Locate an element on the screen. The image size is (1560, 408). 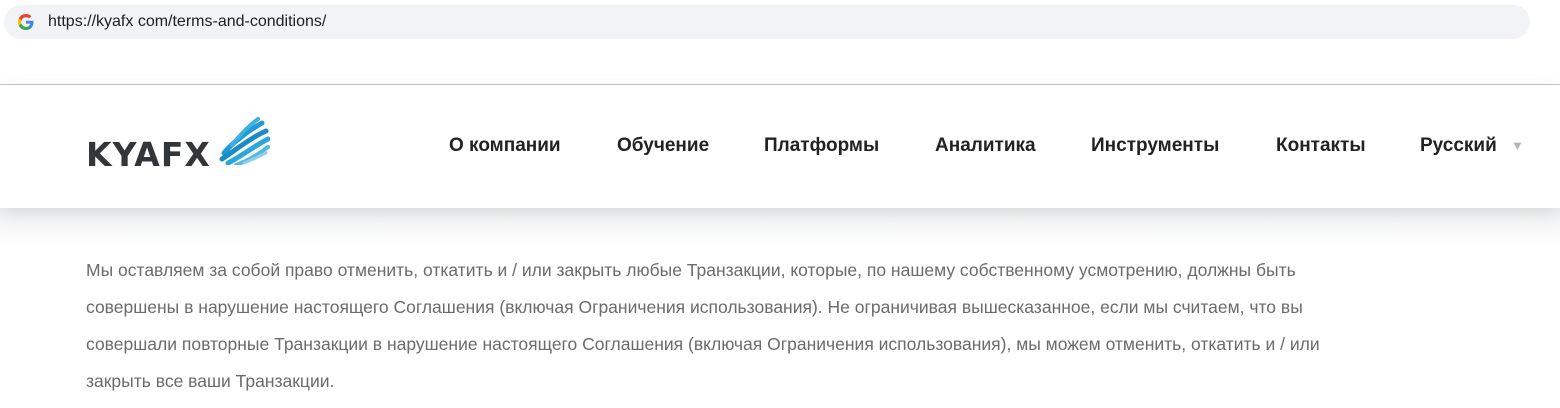
paragraph-line: закрыть все ваши Транзакции. is located at coordinates (210, 381).